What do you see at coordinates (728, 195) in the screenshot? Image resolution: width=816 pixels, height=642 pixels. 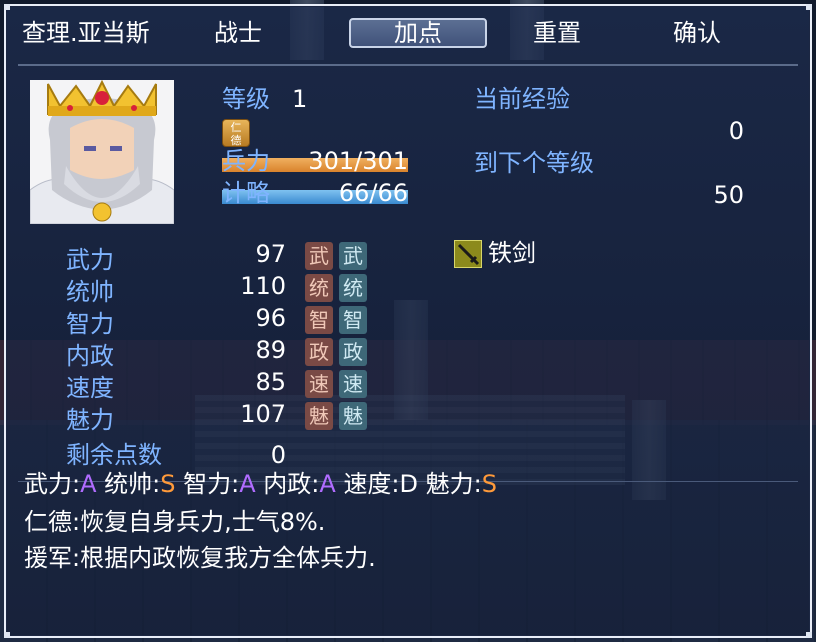 I see `next-level-value: 50` at bounding box center [728, 195].